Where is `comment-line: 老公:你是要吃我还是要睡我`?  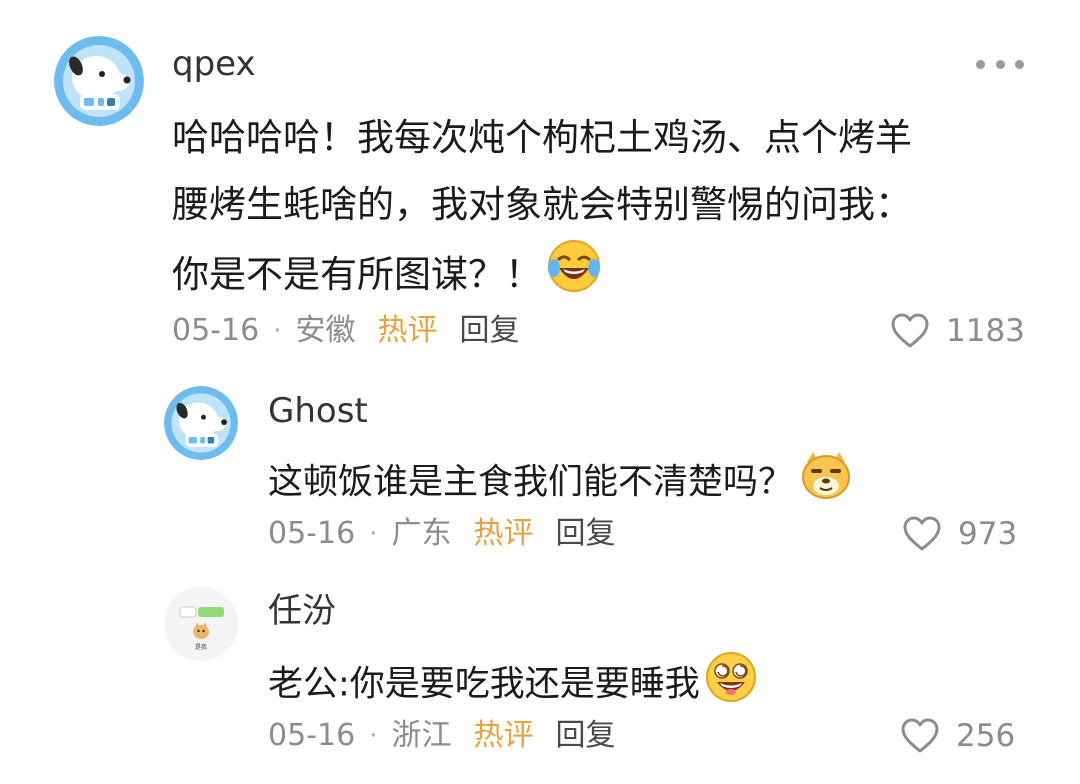
comment-line: 老公:你是要吃我还是要睡我 is located at coordinates (513, 685).